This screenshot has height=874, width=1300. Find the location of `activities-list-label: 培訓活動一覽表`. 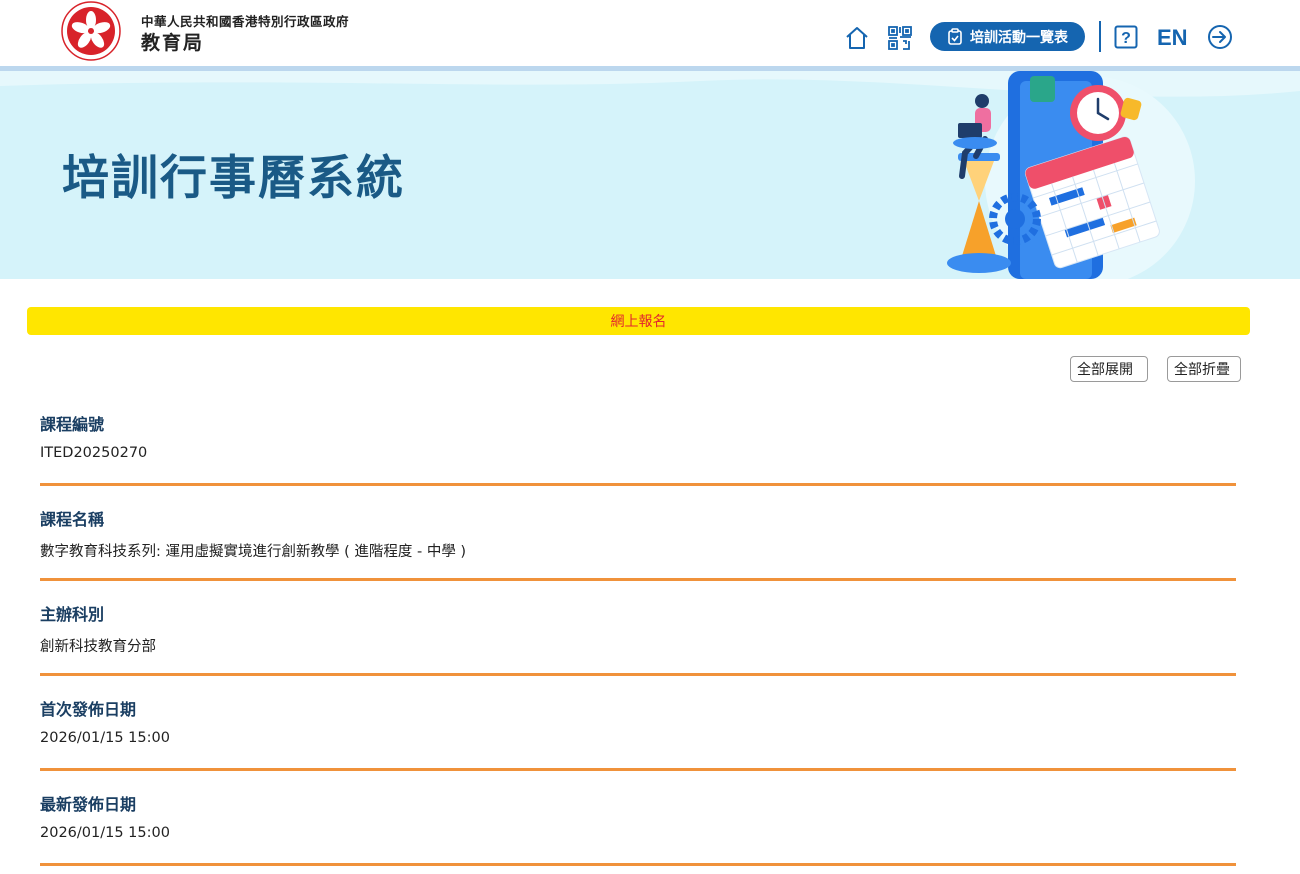

activities-list-label: 培訓活動一覽表 is located at coordinates (1019, 37).